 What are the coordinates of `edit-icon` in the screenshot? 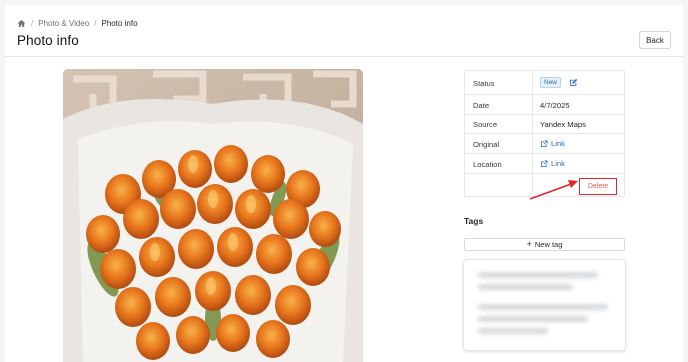 It's located at (573, 82).